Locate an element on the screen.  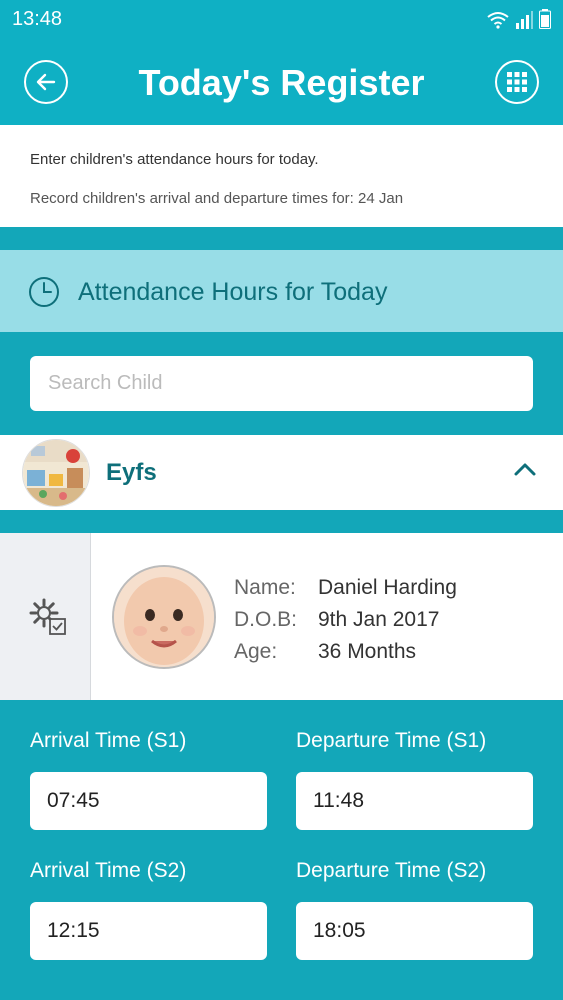
child-settings-button is located at coordinates (45, 616).